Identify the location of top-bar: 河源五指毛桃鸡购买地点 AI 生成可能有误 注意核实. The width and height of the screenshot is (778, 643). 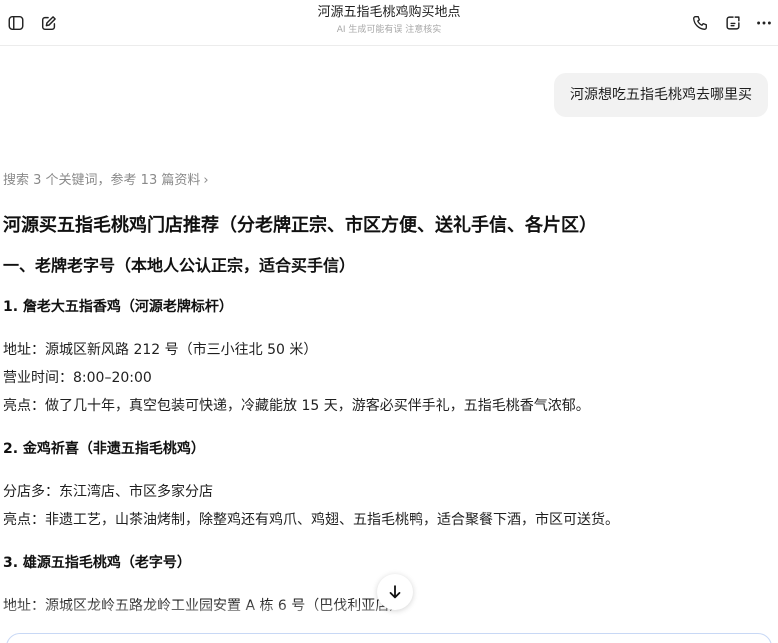
(389, 23).